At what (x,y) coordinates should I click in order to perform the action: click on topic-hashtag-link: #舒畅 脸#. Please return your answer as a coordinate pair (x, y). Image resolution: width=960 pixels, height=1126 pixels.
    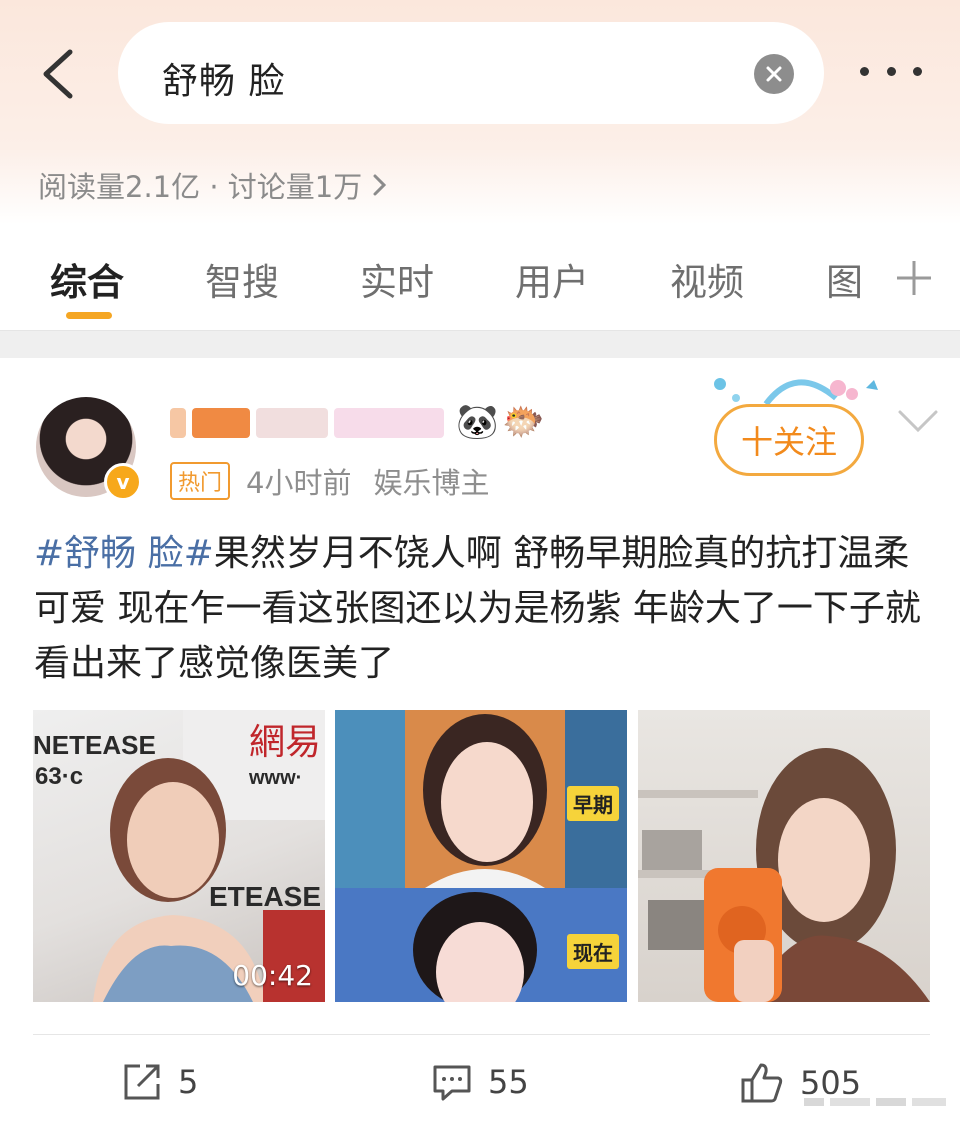
    Looking at the image, I should click on (124, 553).